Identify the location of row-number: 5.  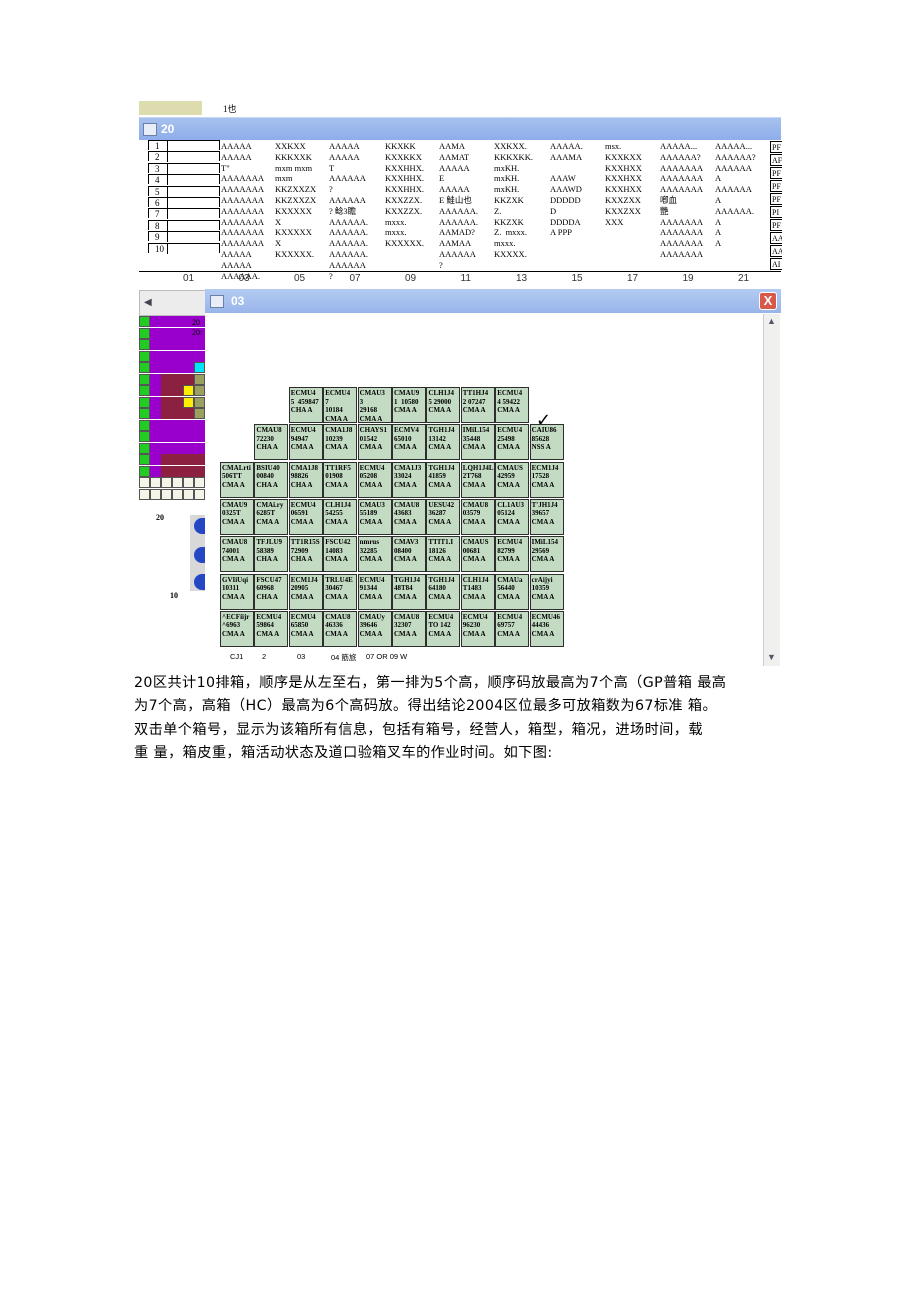
(184, 191).